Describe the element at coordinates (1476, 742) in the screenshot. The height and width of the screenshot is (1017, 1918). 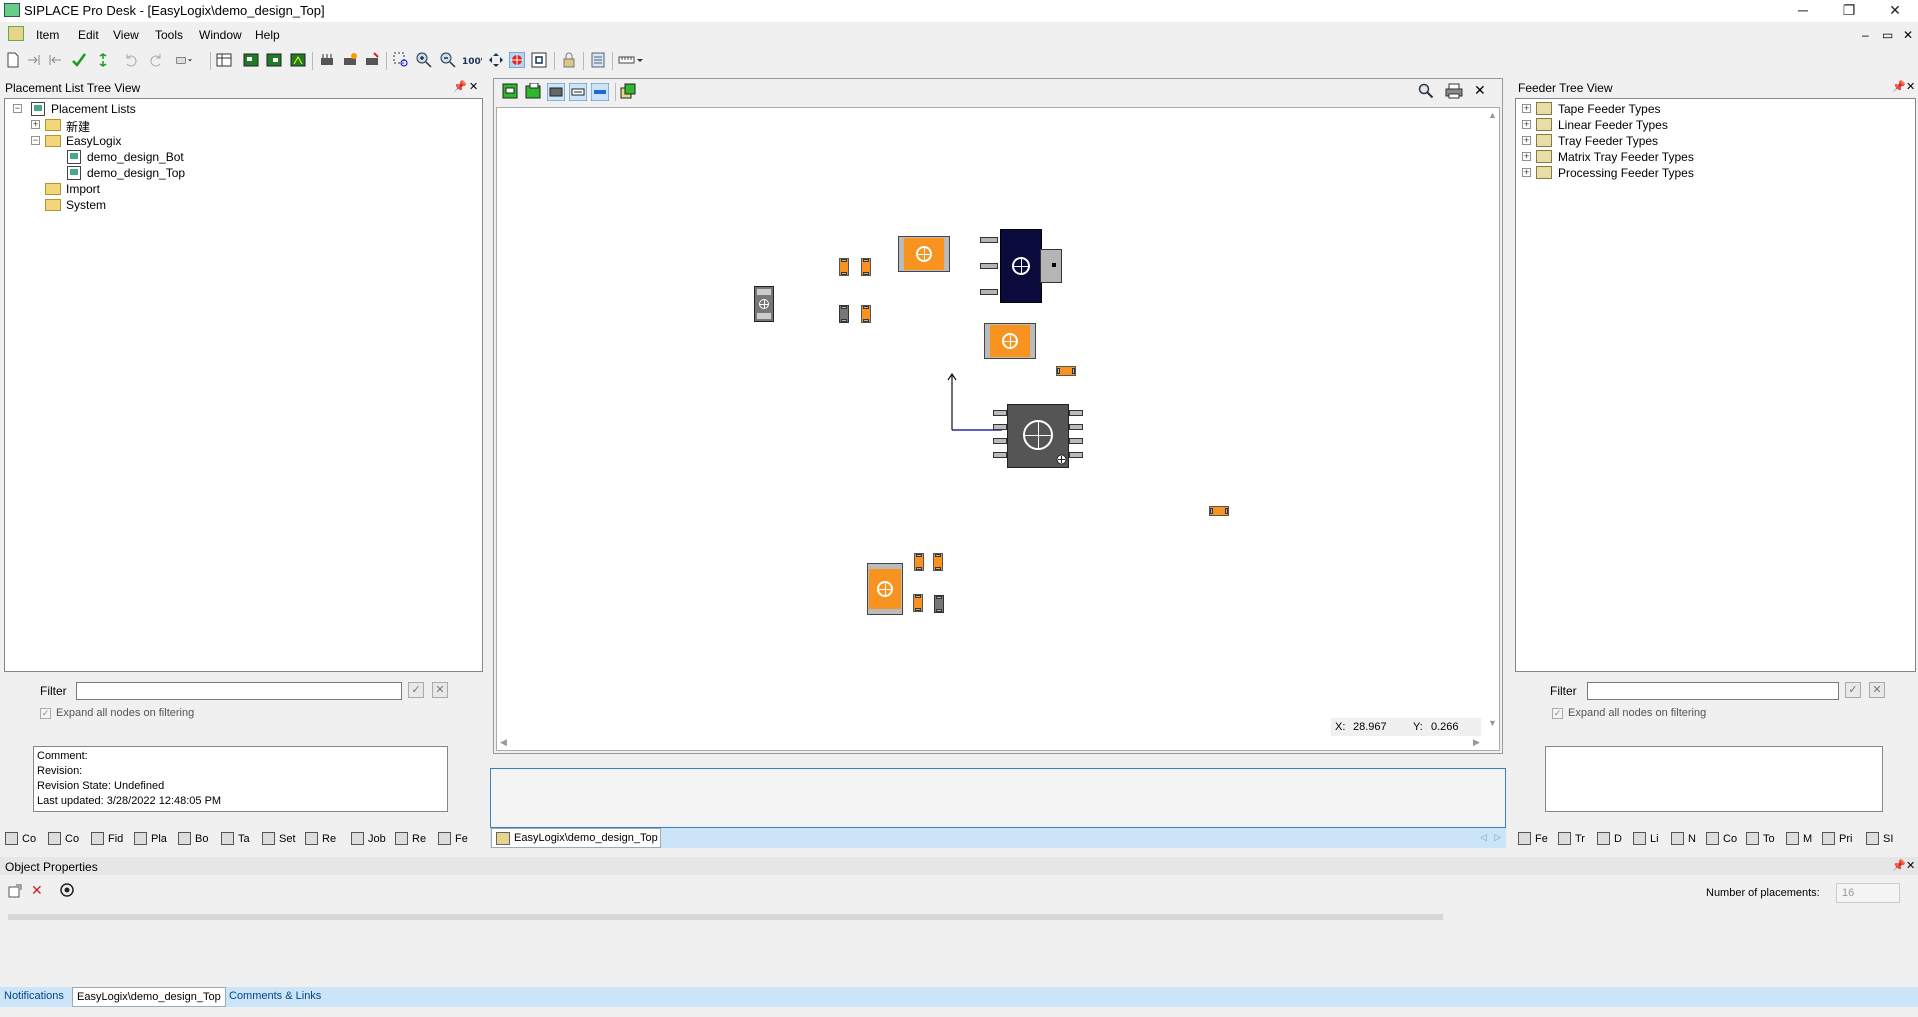
I see `scroll-right-icon: ▶` at that location.